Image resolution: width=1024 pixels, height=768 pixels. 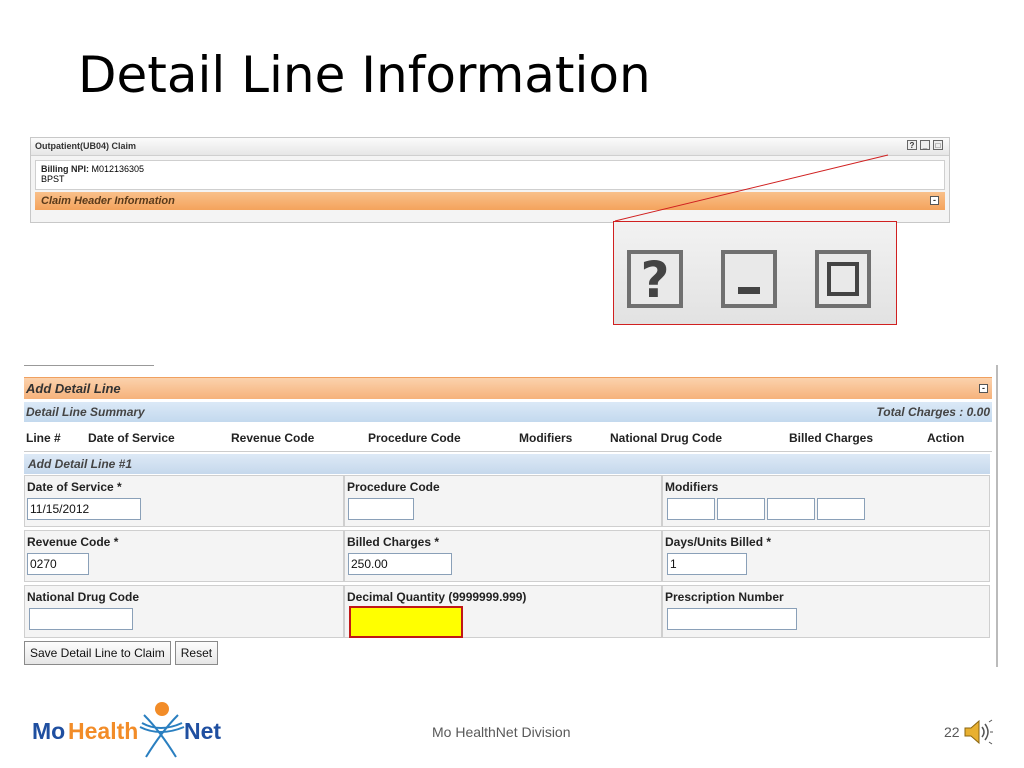 I want to click on add-detail-line-section: Add Detail Line -, so click(x=508, y=388).